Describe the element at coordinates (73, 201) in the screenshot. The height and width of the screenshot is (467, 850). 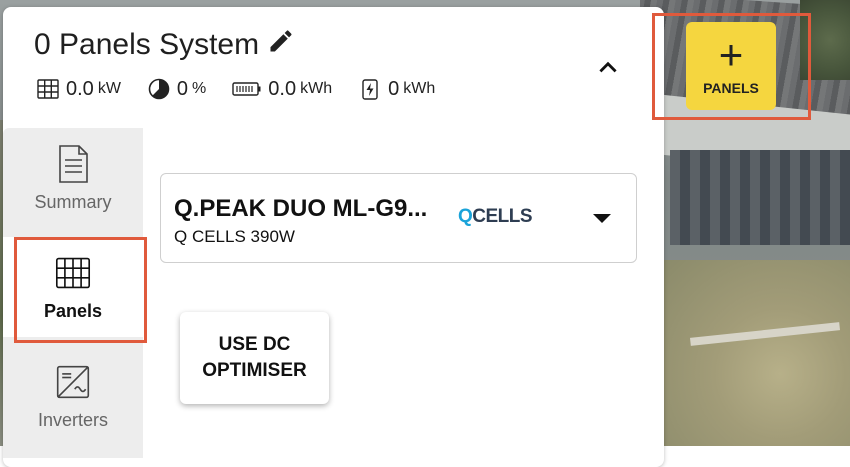
I see `nav-summary-label: Summary` at that location.